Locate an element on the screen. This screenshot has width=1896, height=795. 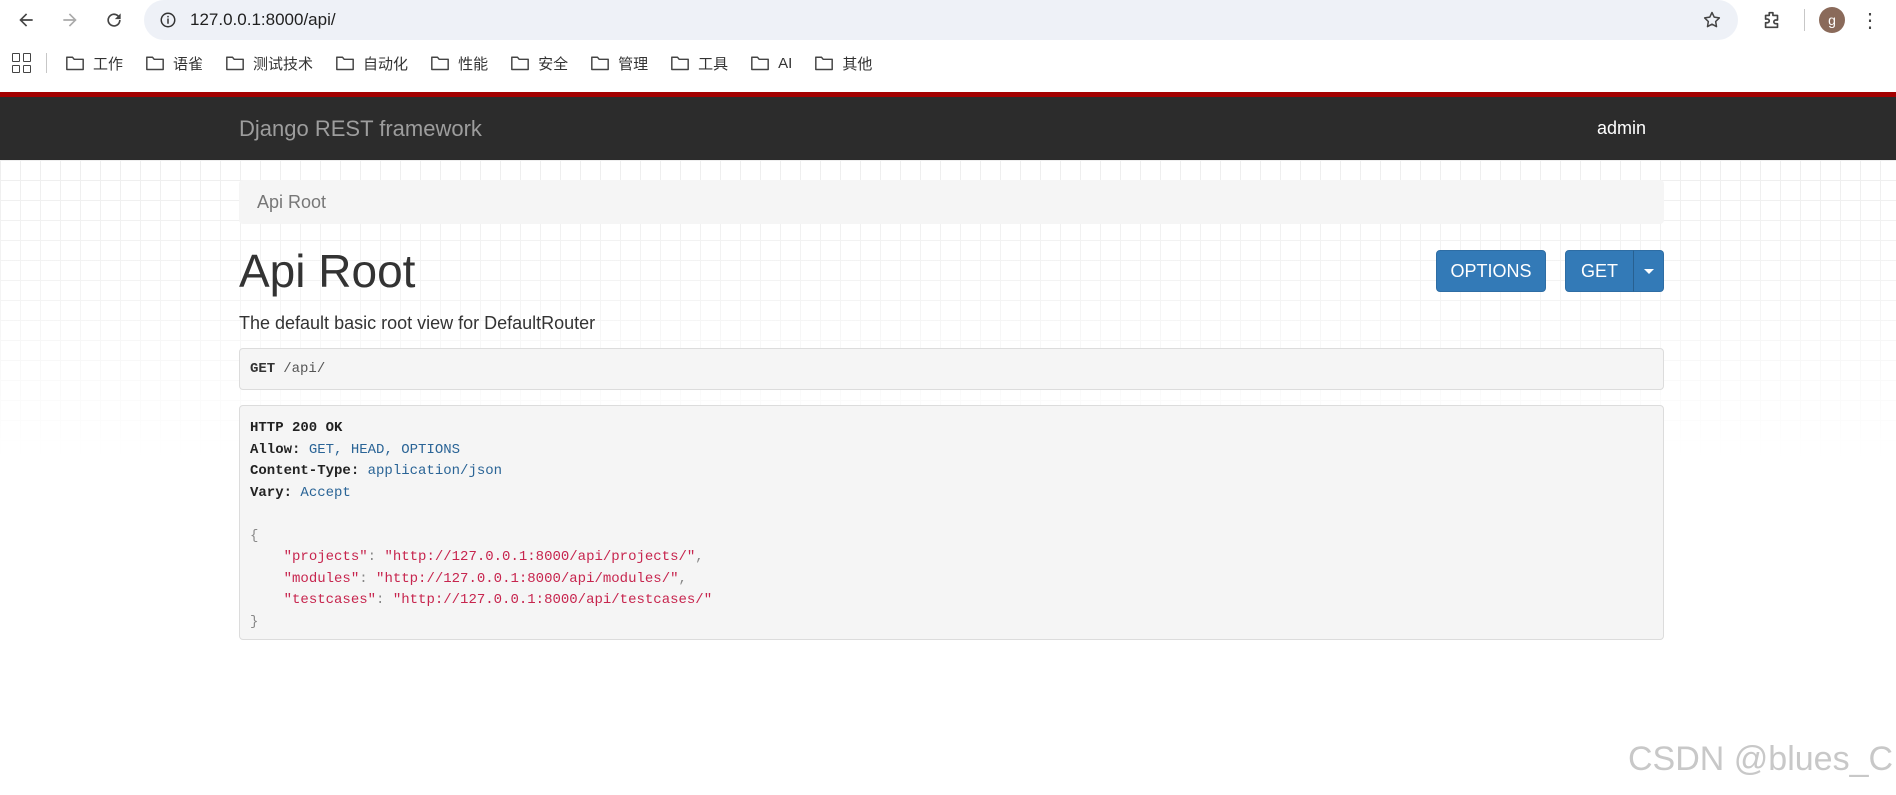
bookmark-star-icon is located at coordinates (1712, 20).